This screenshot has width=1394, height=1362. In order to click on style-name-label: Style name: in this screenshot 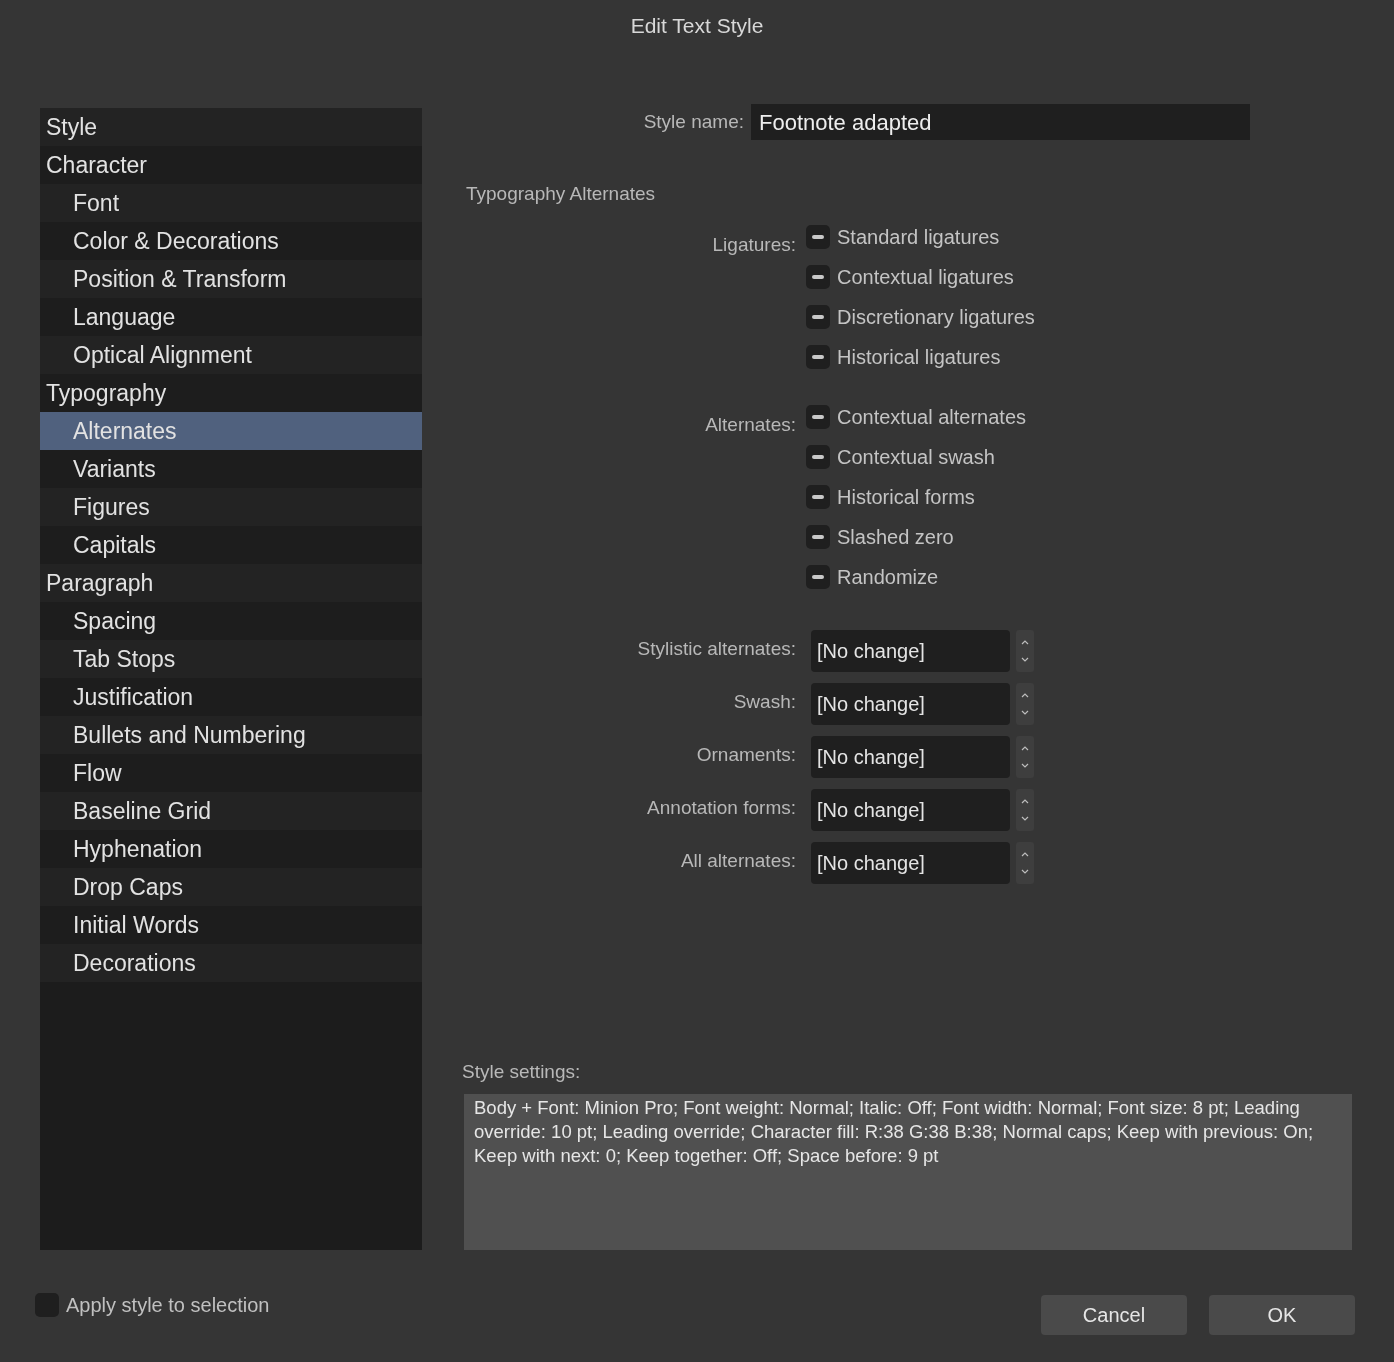, I will do `click(693, 121)`.